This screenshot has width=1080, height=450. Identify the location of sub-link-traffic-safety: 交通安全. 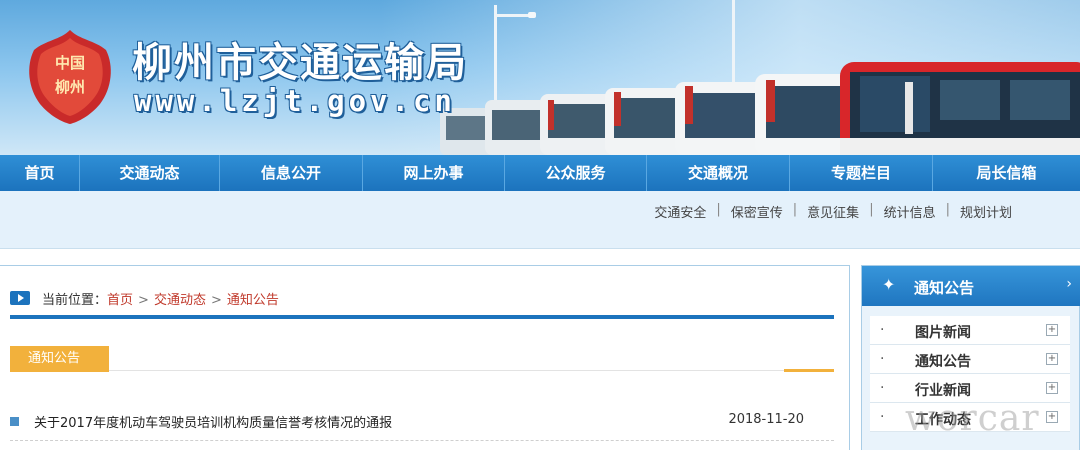
(680, 211).